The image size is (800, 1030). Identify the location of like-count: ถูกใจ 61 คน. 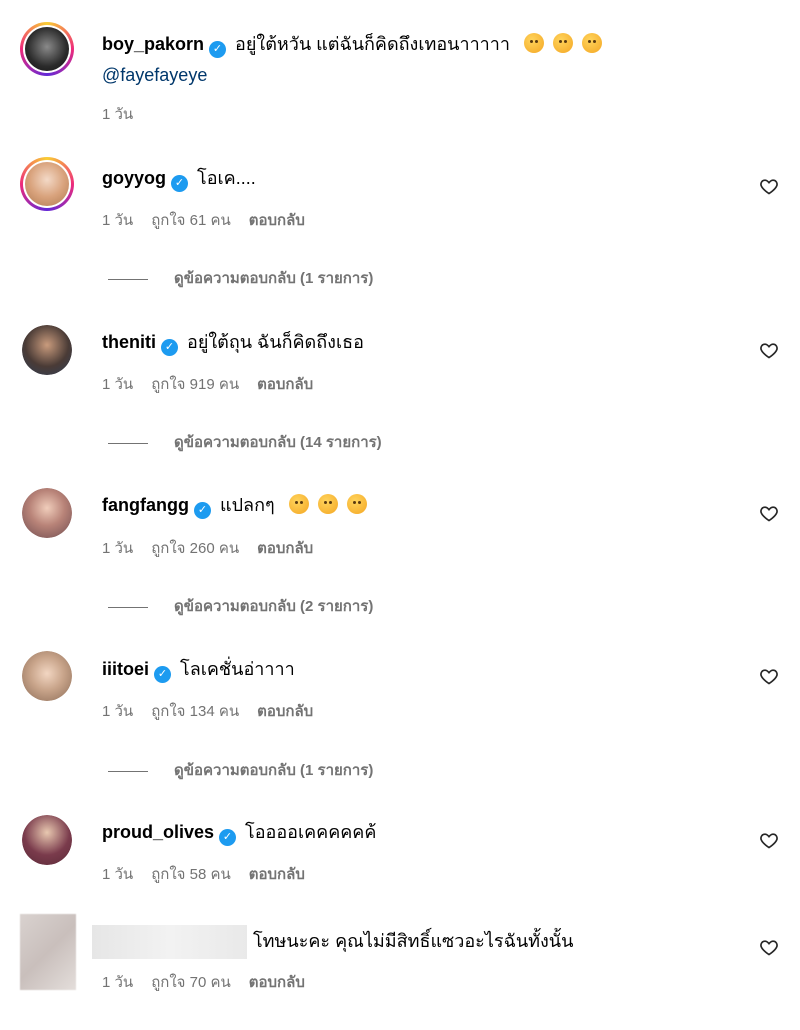
(191, 220).